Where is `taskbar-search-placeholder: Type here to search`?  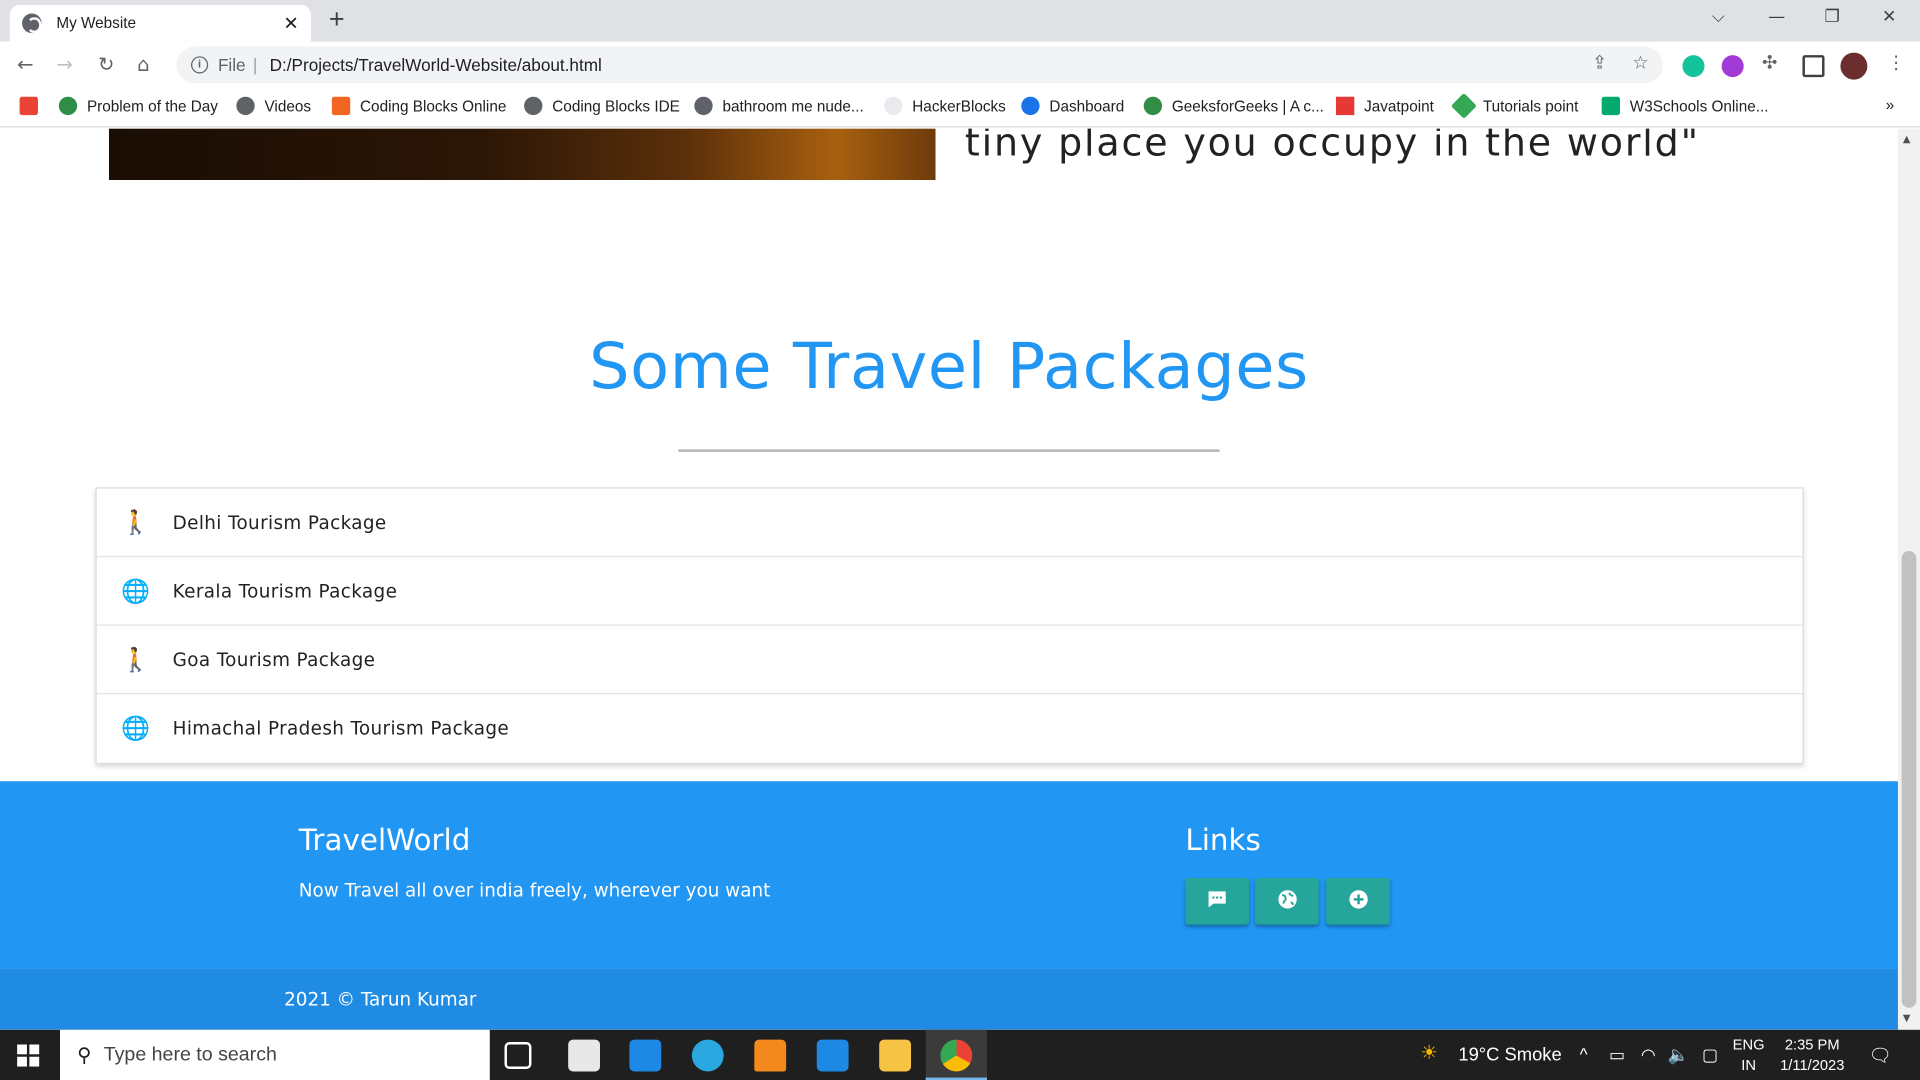
taskbar-search-placeholder: Type here to search is located at coordinates (190, 1054).